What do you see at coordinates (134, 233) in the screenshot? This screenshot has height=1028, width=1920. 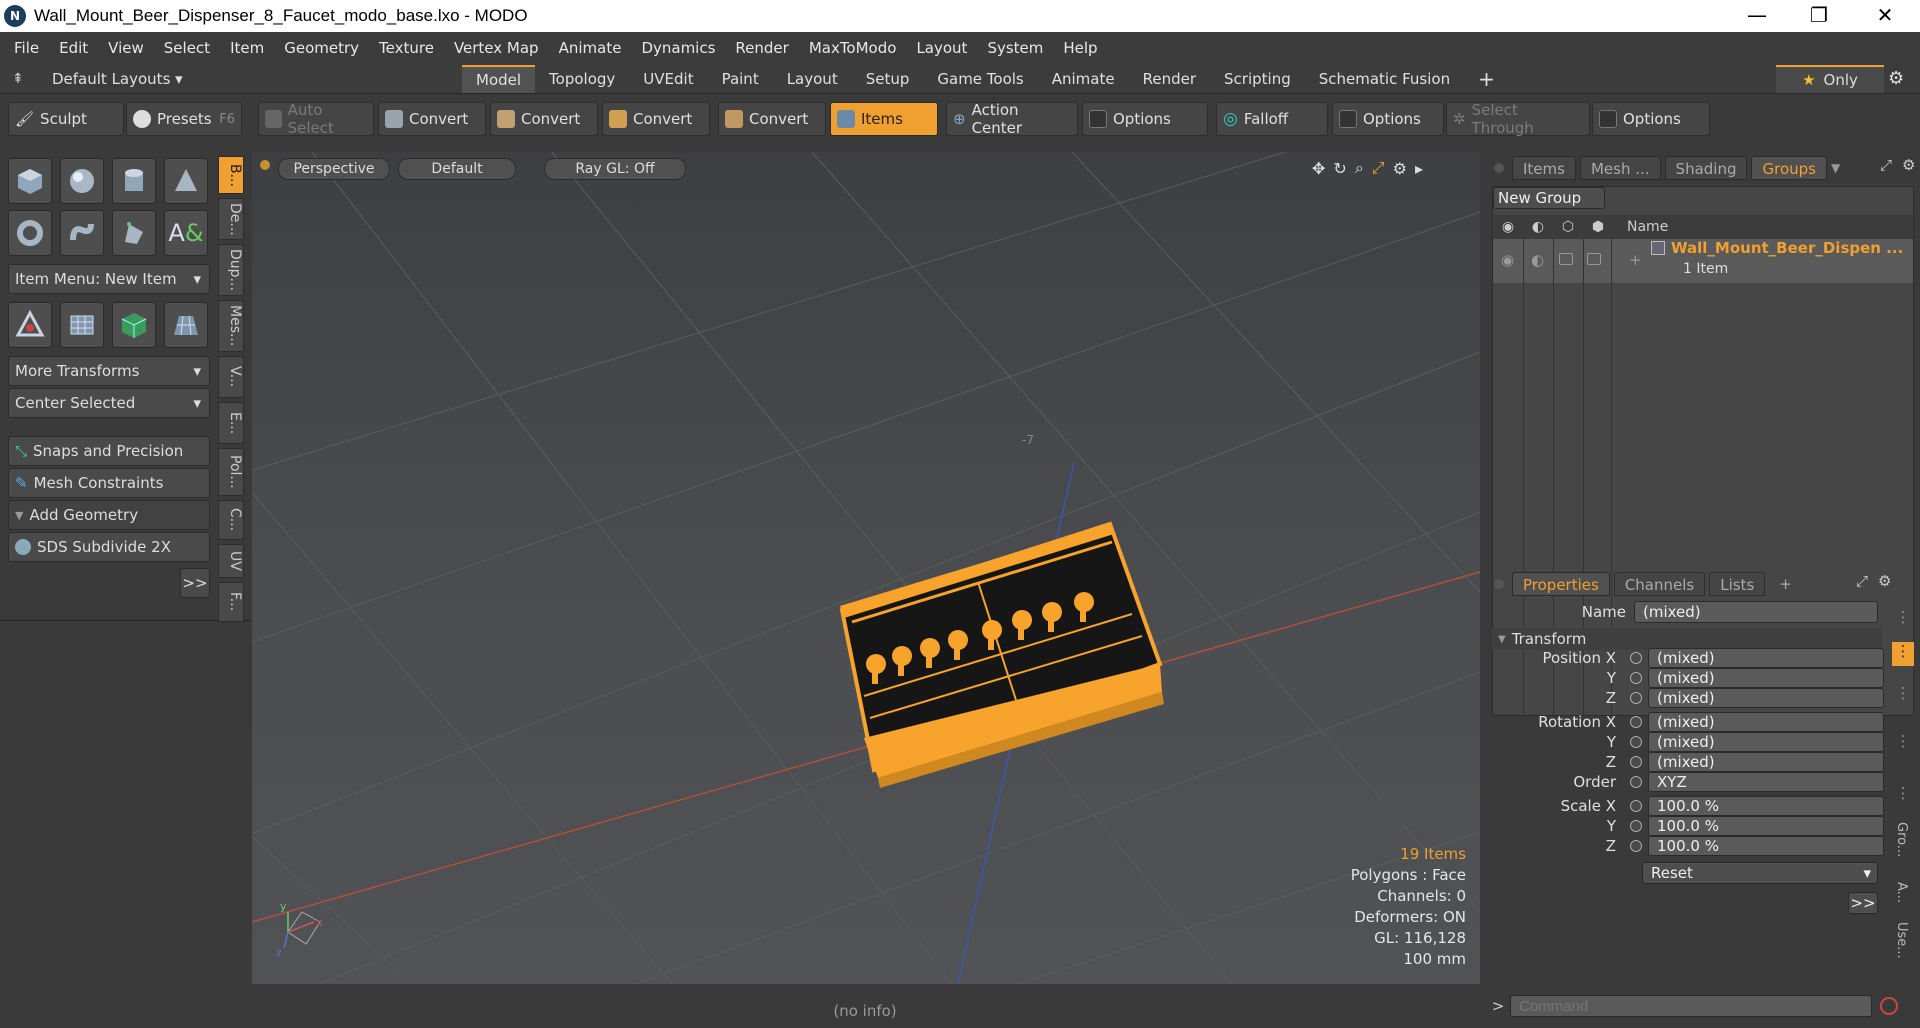 I see `pen-tool-button` at bounding box center [134, 233].